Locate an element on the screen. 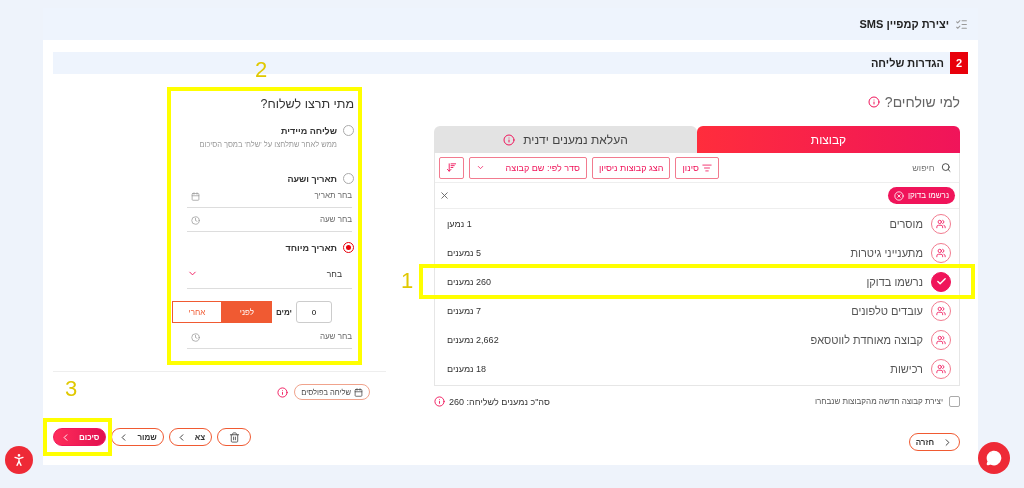 This screenshot has height=488, width=1024. offset-toggle: אחרי is located at coordinates (196, 312).